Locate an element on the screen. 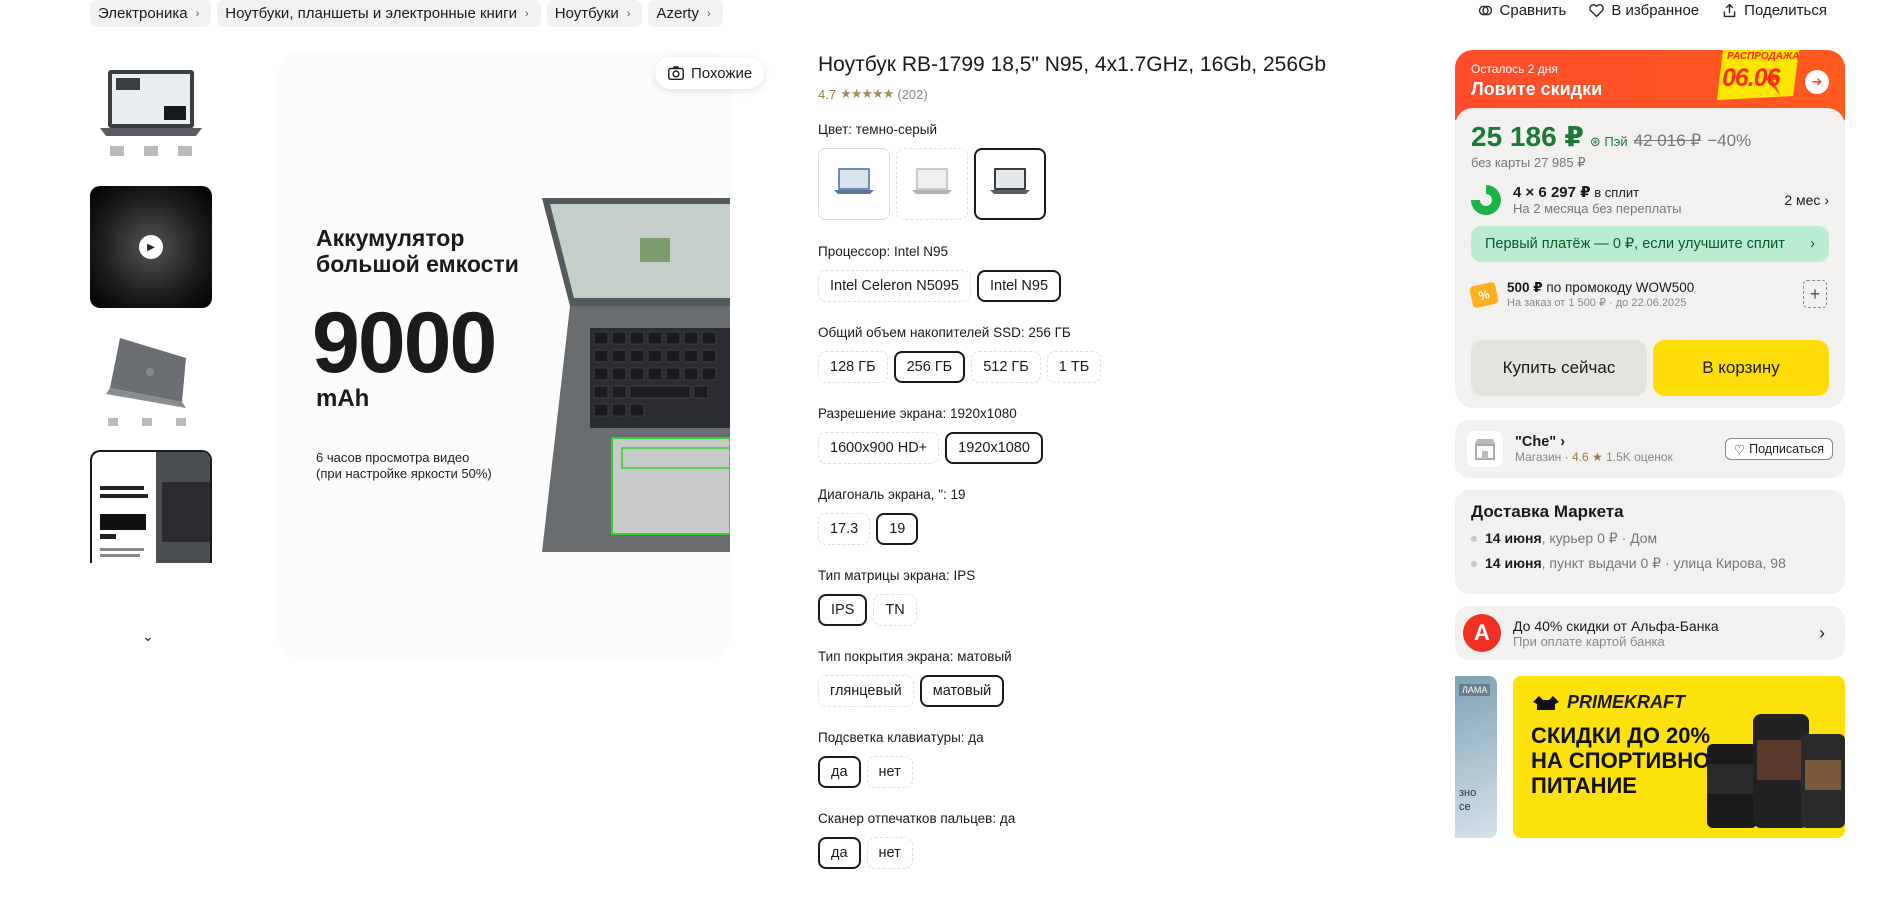 The image size is (1882, 898). coating-option-selected: матовый is located at coordinates (962, 691).